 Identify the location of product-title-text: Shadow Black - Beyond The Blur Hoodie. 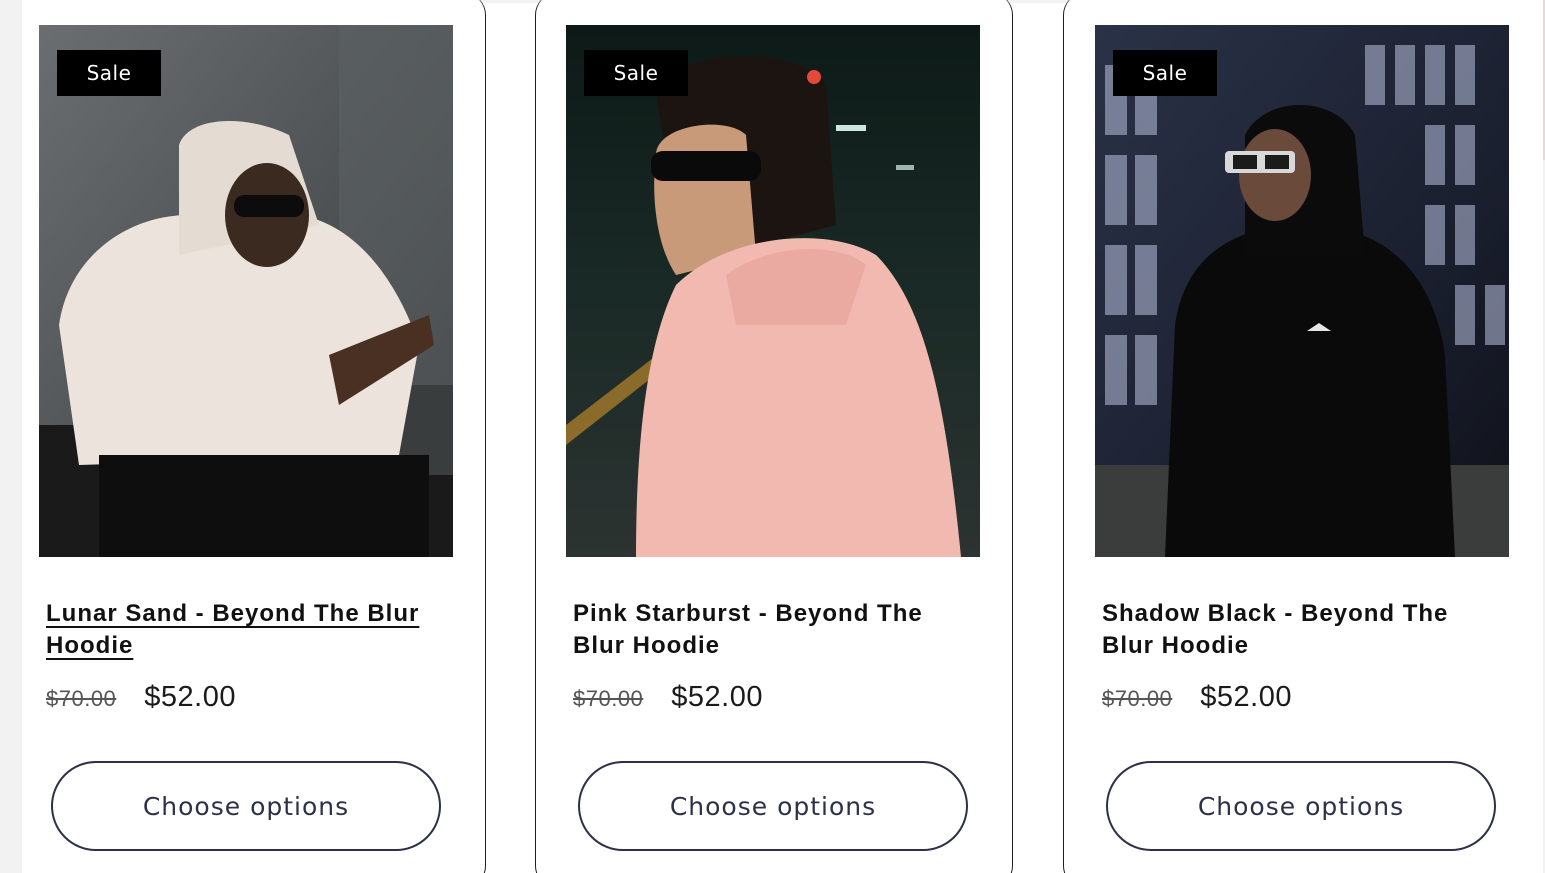
(1275, 629).